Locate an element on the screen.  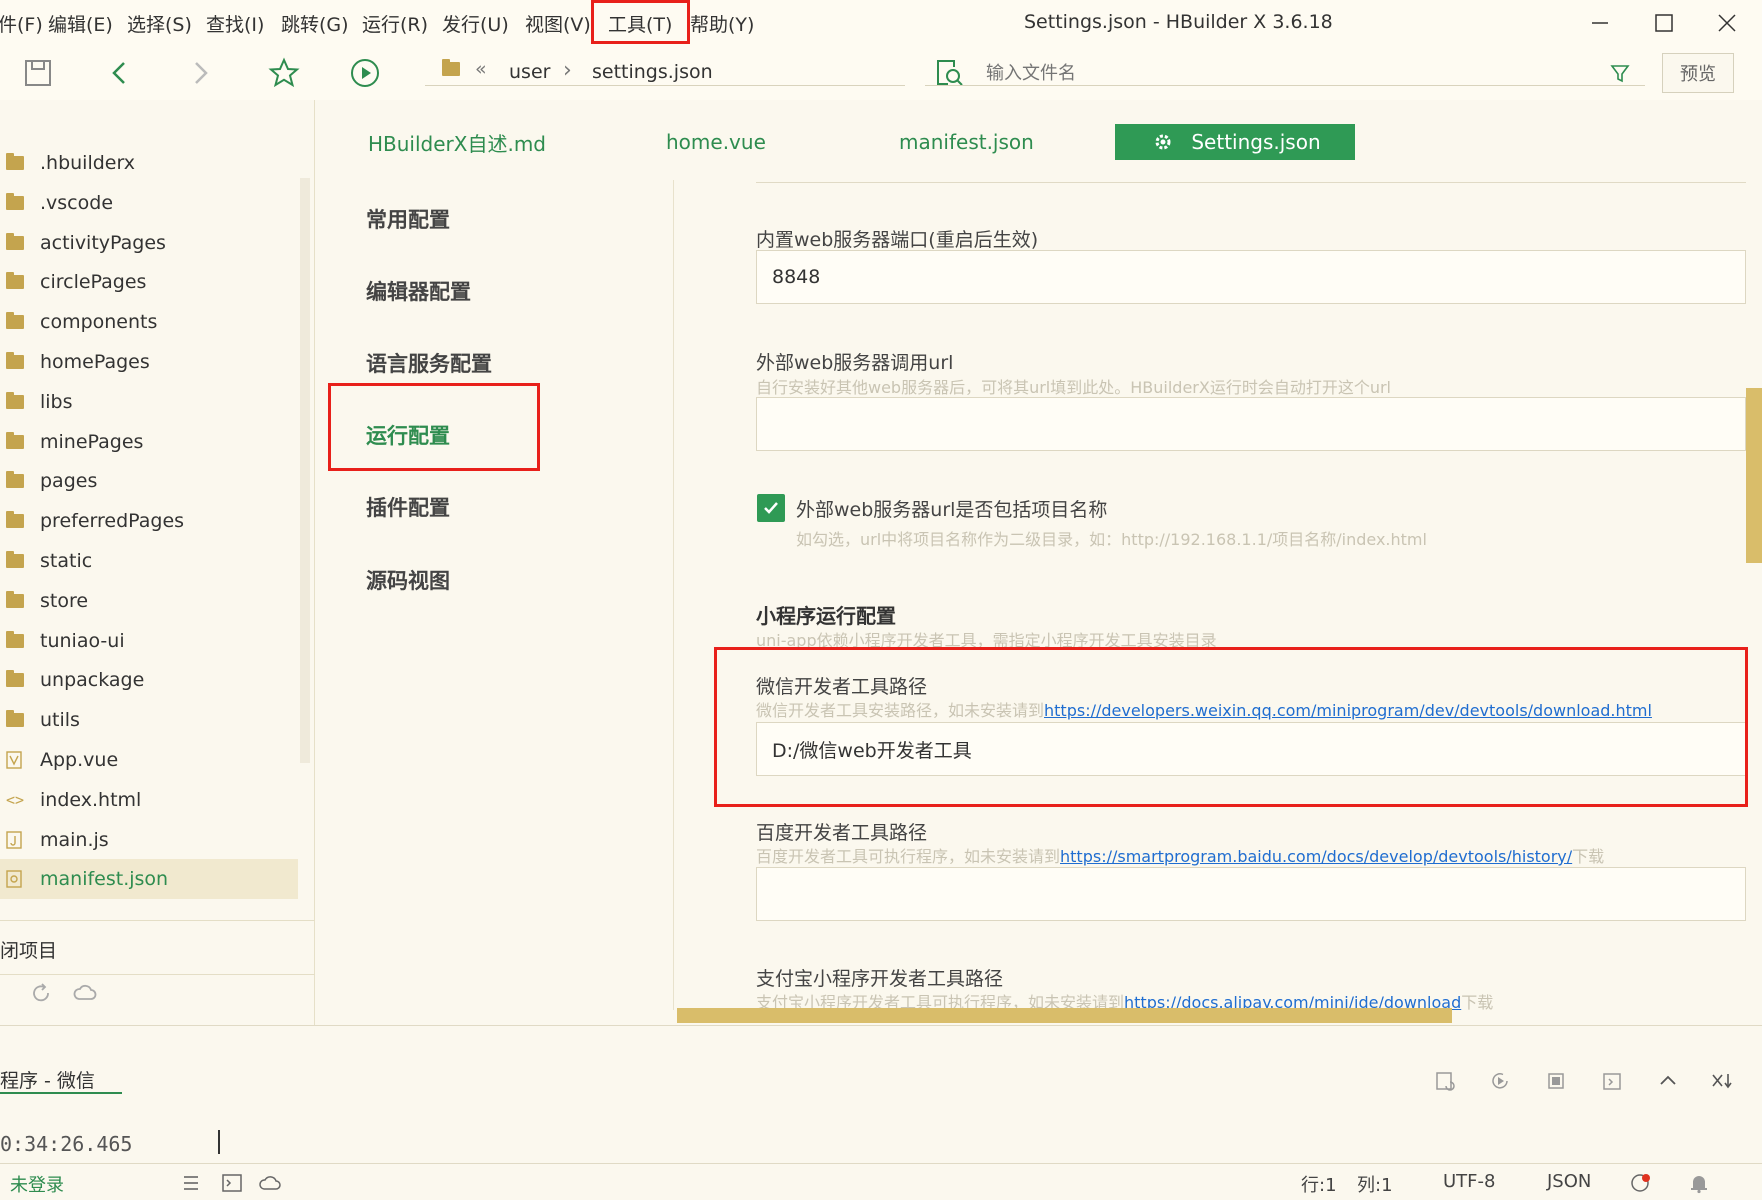
cloud-status-button is located at coordinates (270, 1183).